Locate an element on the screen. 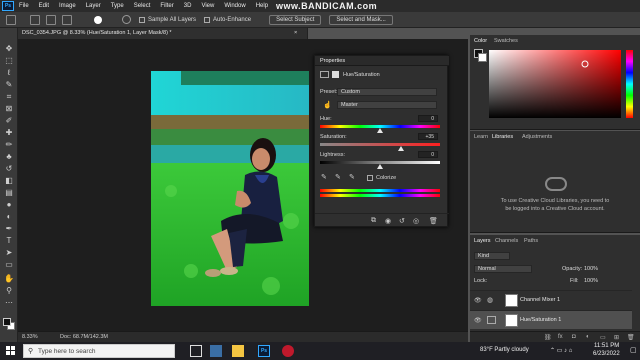 The image size is (640, 360). healing-brush-icon: ✚ is located at coordinates (9, 132).